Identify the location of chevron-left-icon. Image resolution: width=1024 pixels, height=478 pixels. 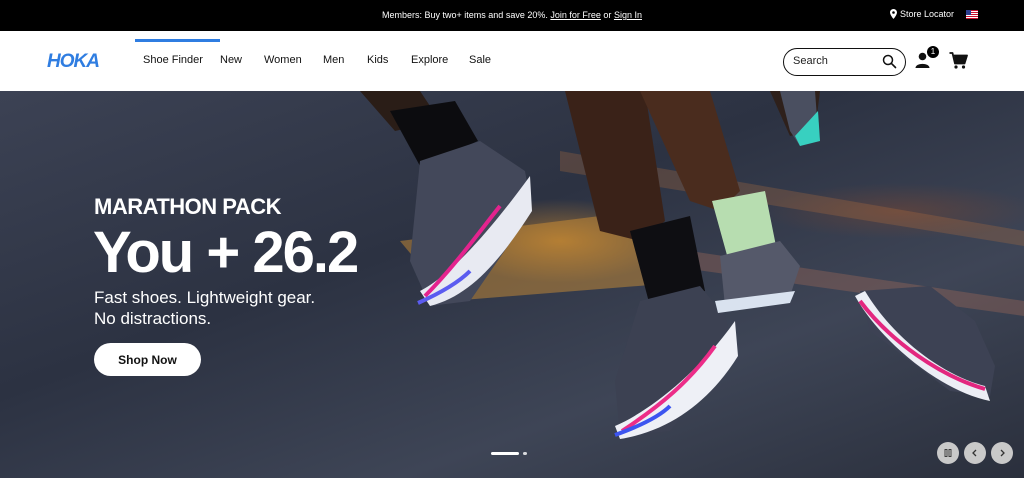
(974, 453).